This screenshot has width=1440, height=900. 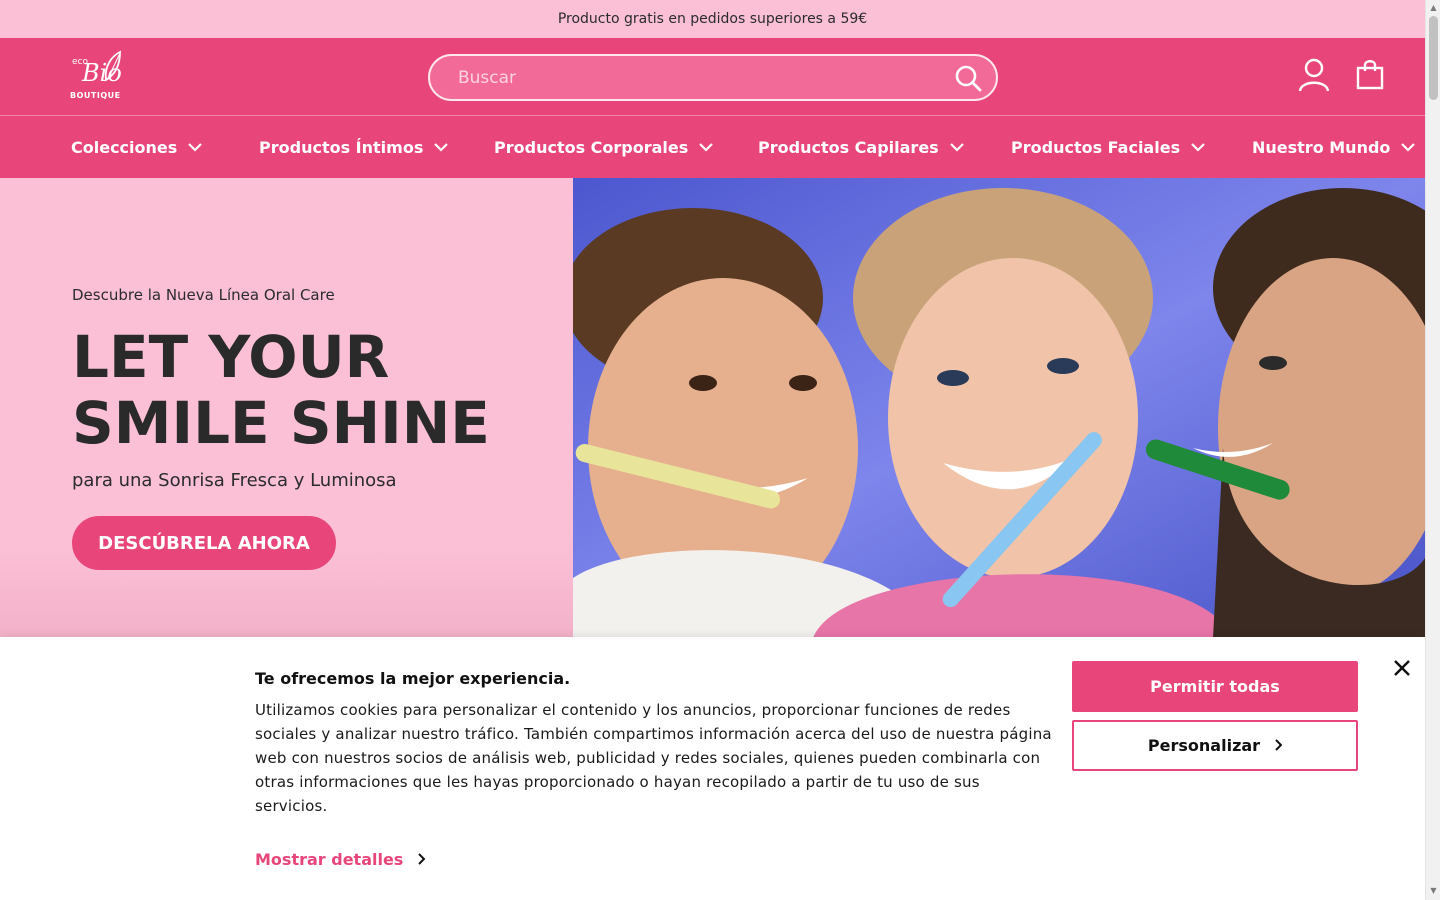 I want to click on scroll-down-arrow-icon: ▼, so click(x=1433, y=890).